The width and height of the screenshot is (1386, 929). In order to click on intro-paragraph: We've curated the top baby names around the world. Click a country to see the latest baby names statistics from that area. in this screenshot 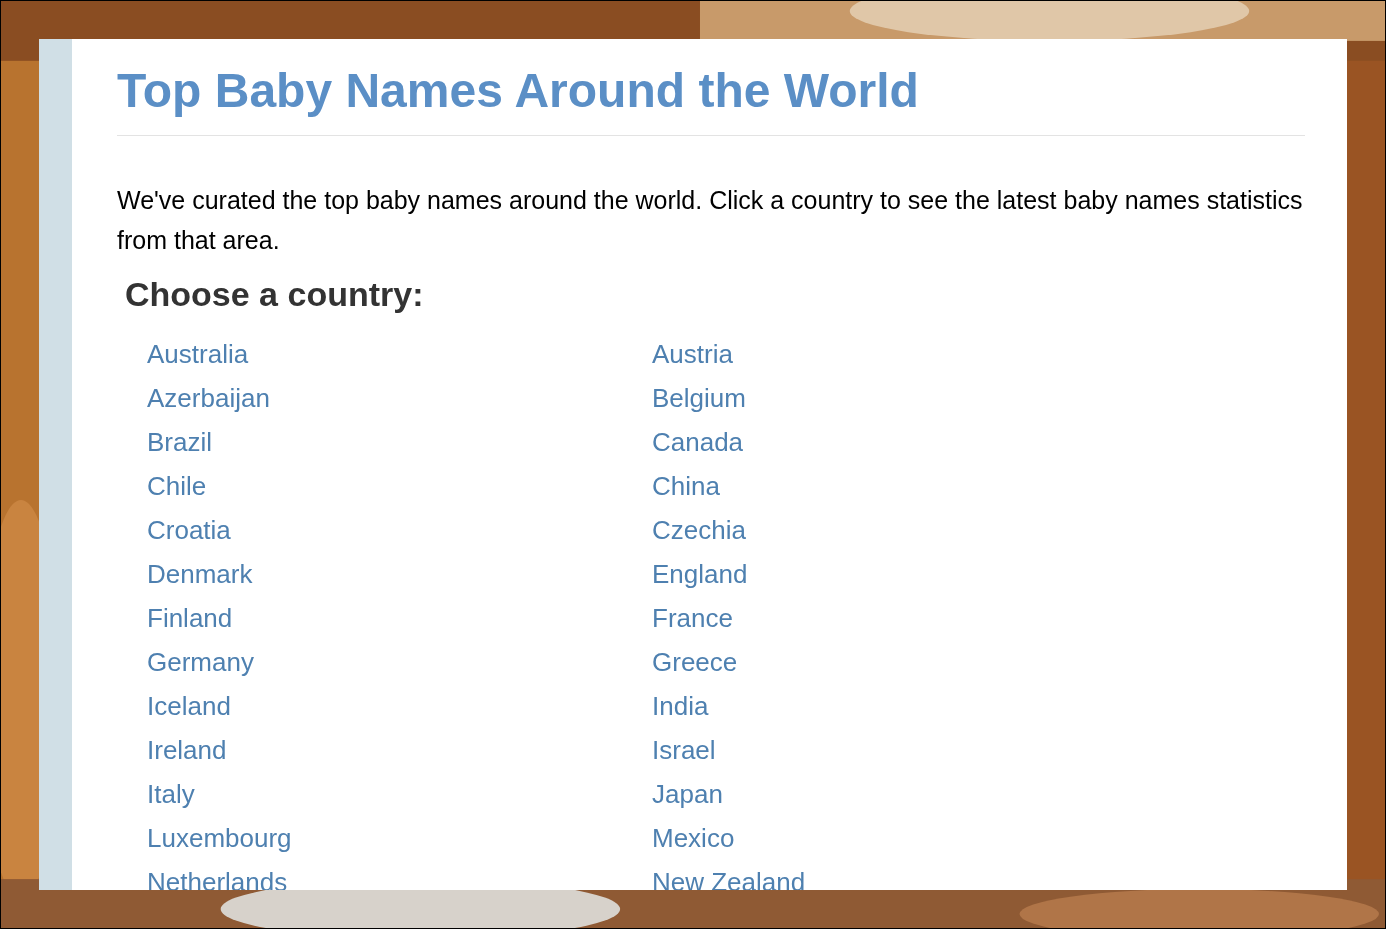, I will do `click(710, 220)`.